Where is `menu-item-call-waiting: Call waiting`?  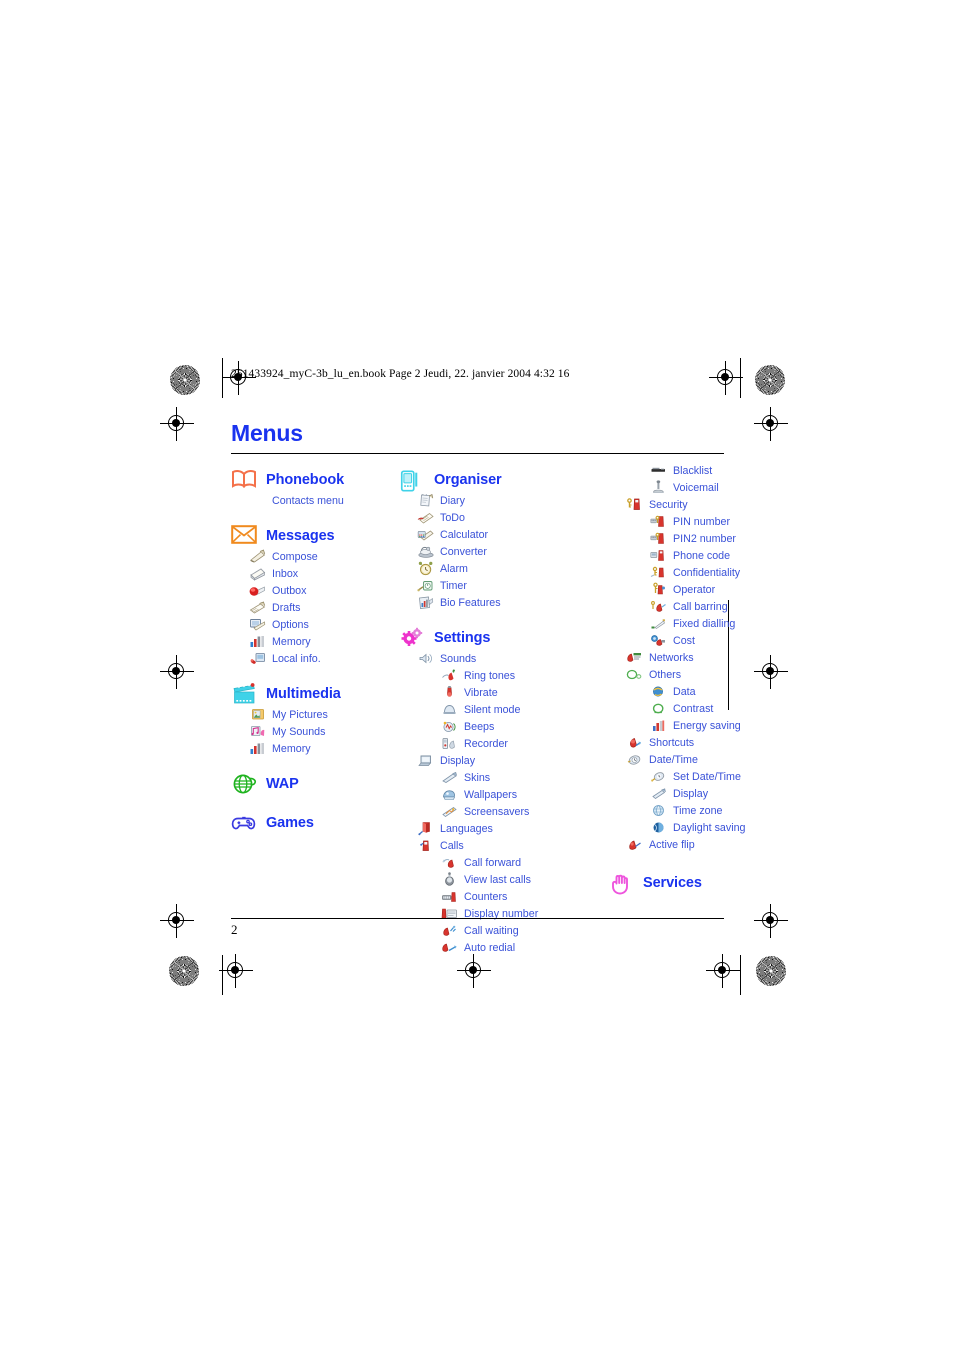 menu-item-call-waiting: Call waiting is located at coordinates (486, 930).